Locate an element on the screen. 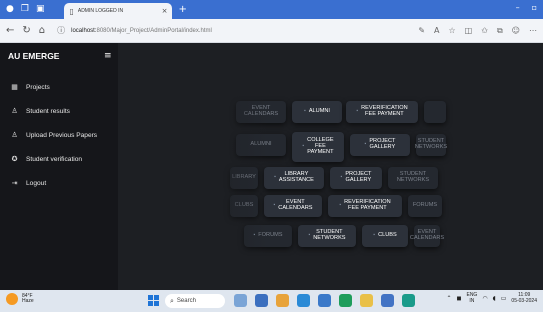  edge-icon is located at coordinates (303, 300).